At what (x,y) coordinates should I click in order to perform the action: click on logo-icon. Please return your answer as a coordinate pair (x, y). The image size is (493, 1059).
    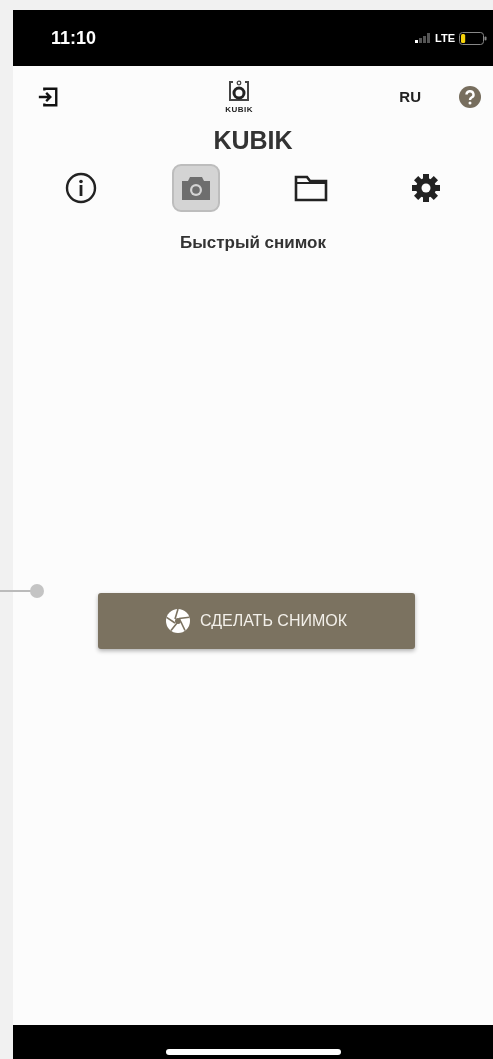
    Looking at the image, I should click on (239, 91).